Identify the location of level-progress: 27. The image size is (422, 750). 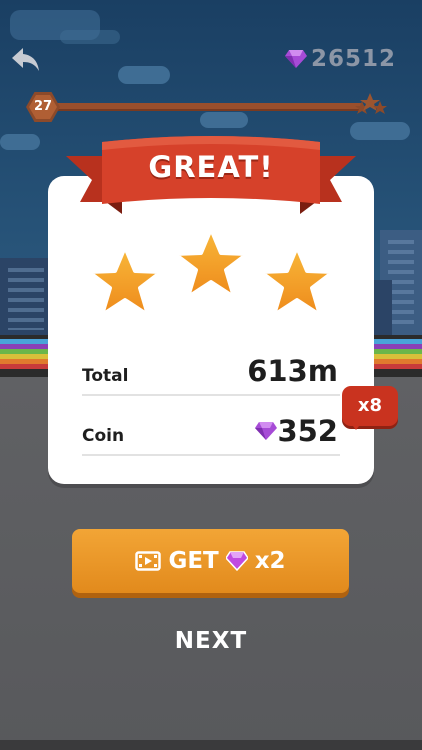
(208, 107).